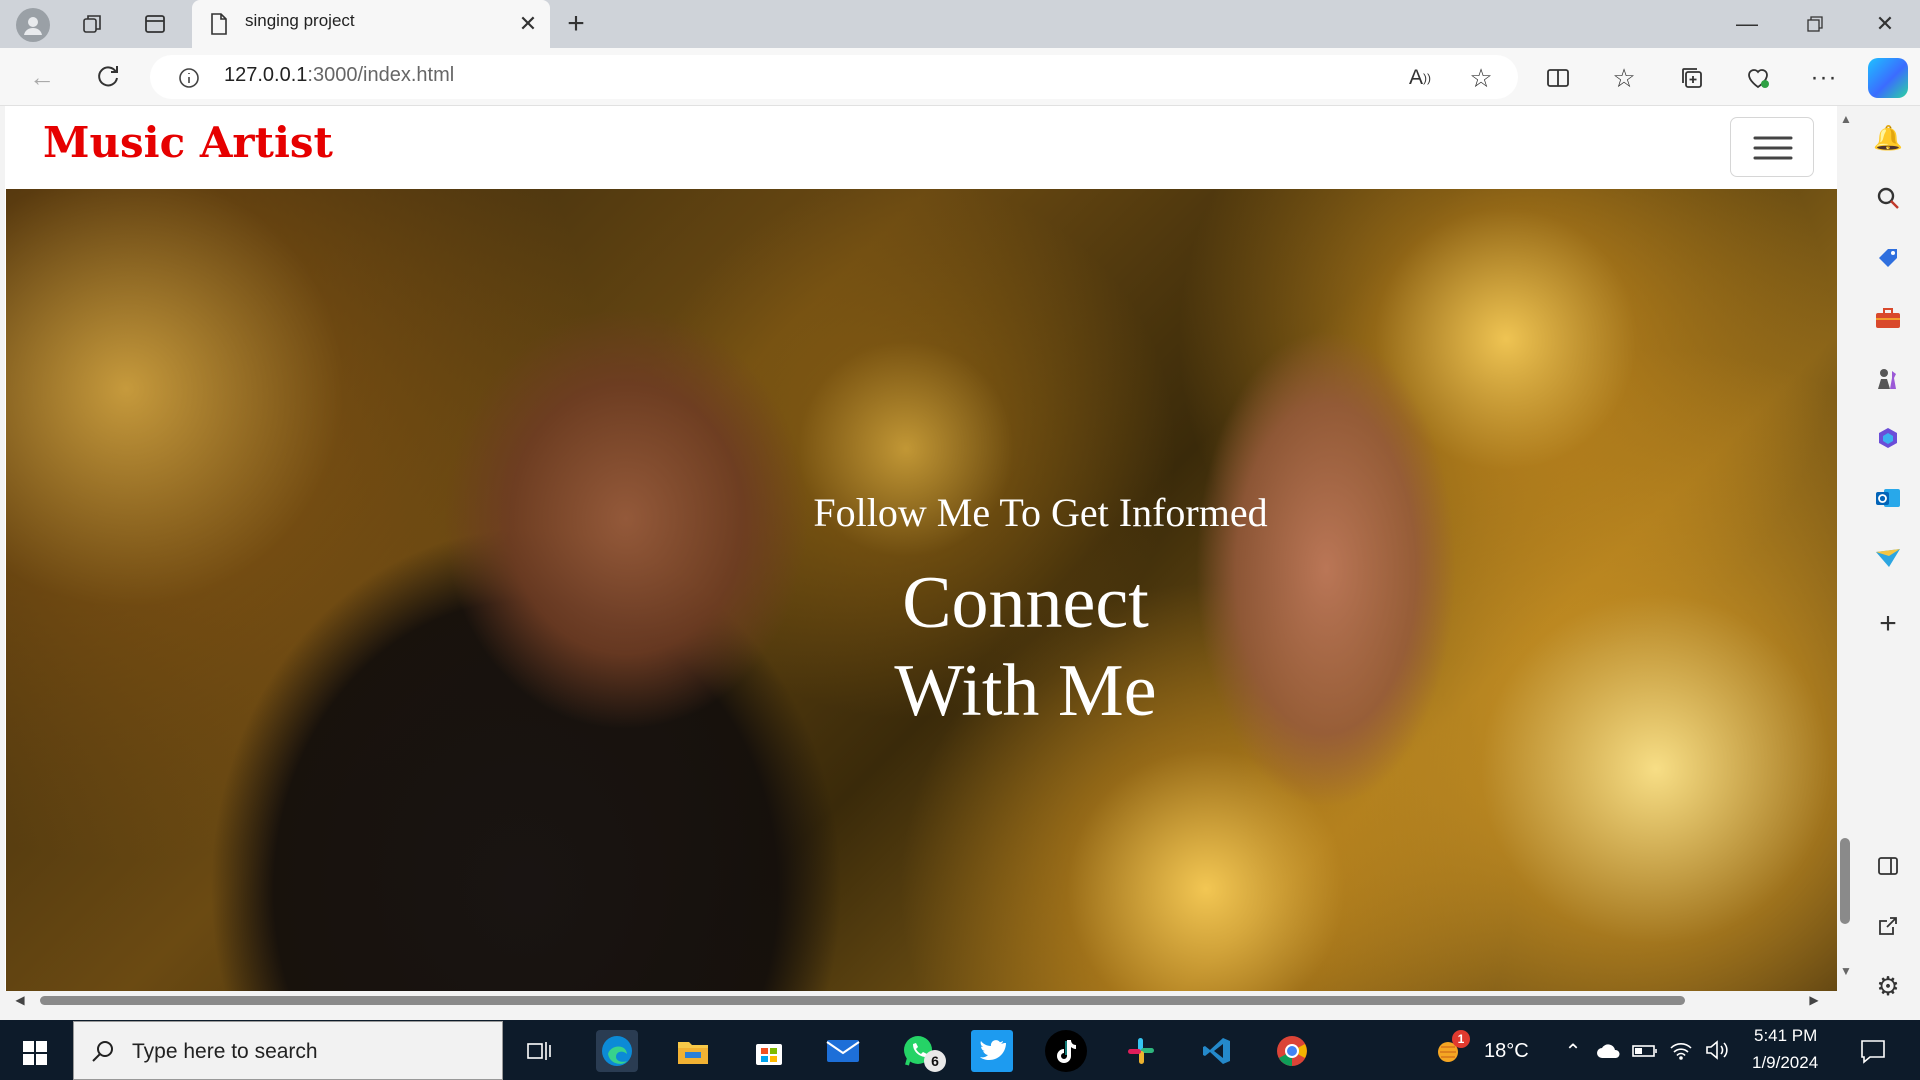 This screenshot has width=1920, height=1080. What do you see at coordinates (862, 1000) in the screenshot?
I see `horizontal-scroll-thumb` at bounding box center [862, 1000].